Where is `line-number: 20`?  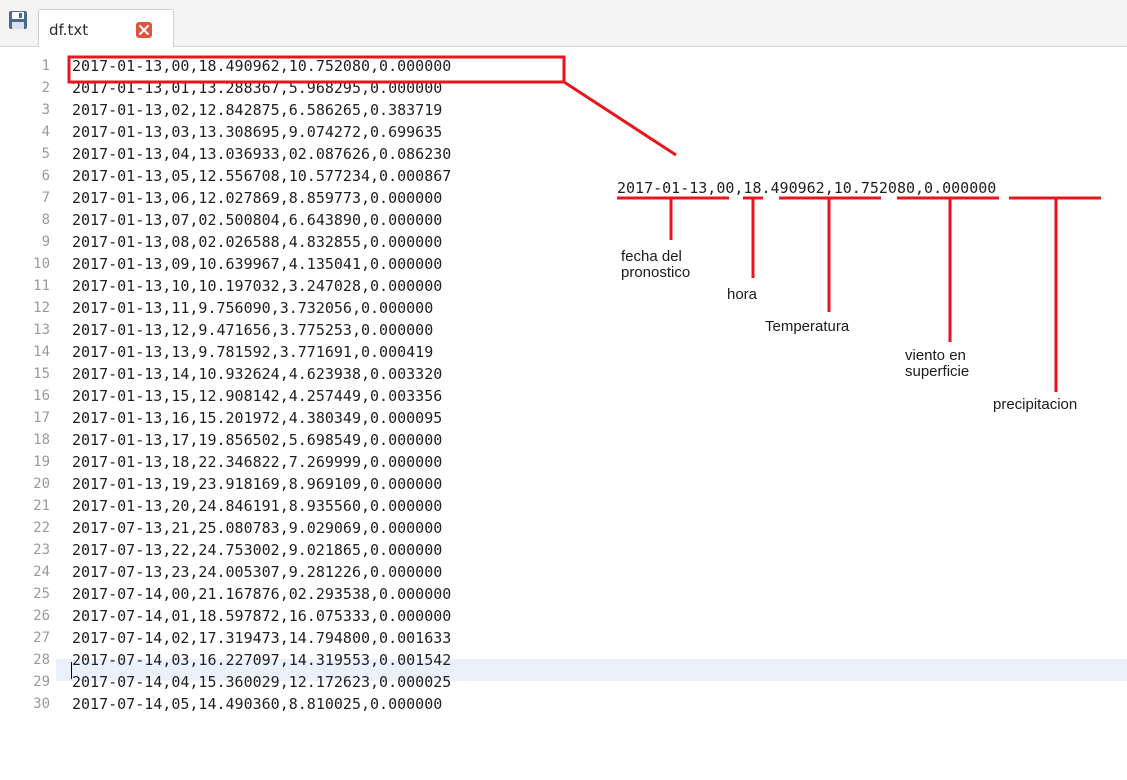
line-number: 20 is located at coordinates (41, 484).